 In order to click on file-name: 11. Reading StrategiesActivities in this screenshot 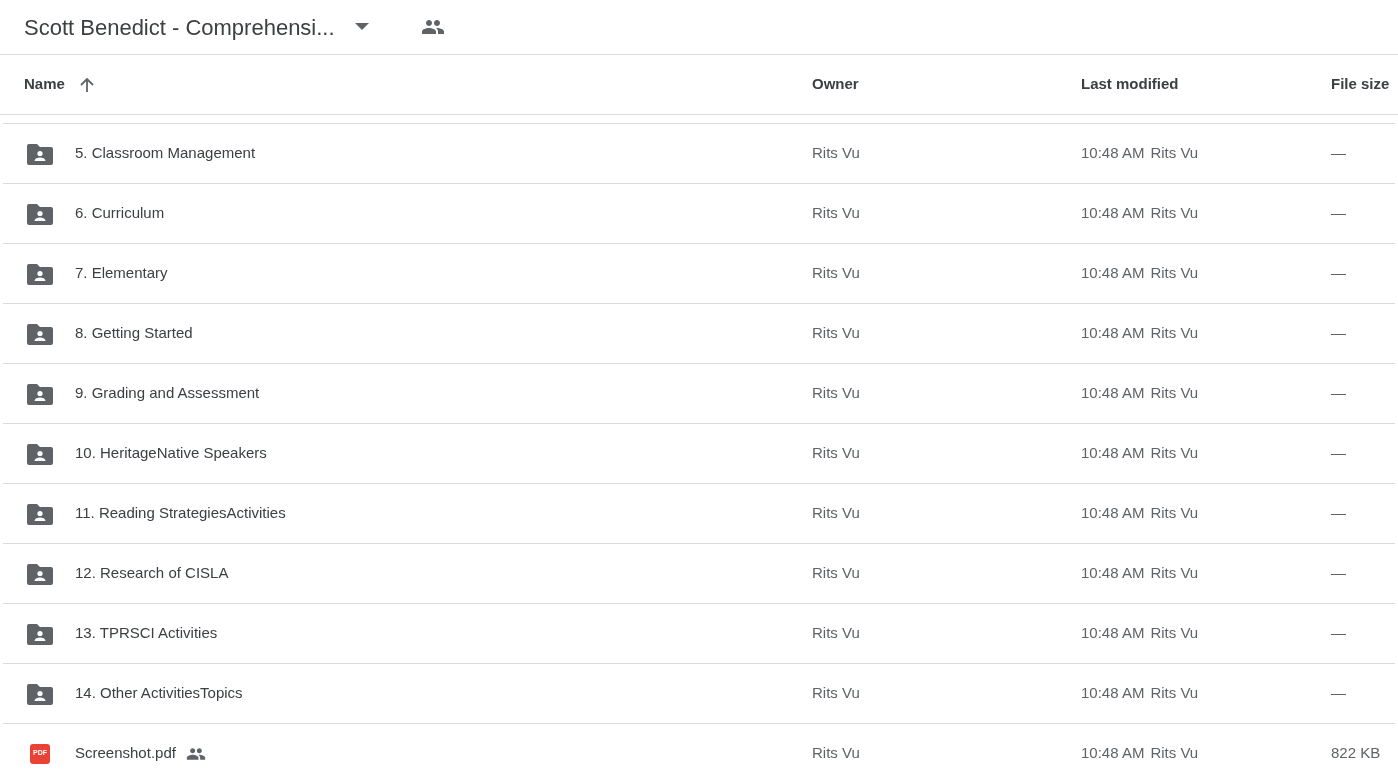, I will do `click(180, 513)`.